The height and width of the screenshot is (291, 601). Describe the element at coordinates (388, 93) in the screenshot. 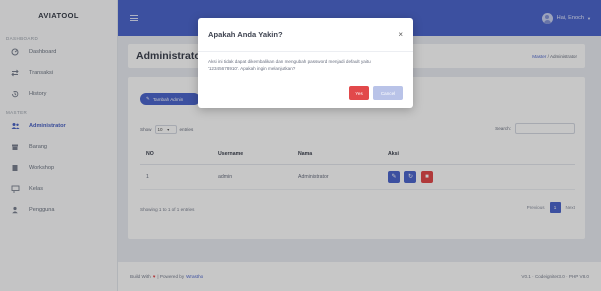

I see `cancel-button: Cancel` at that location.